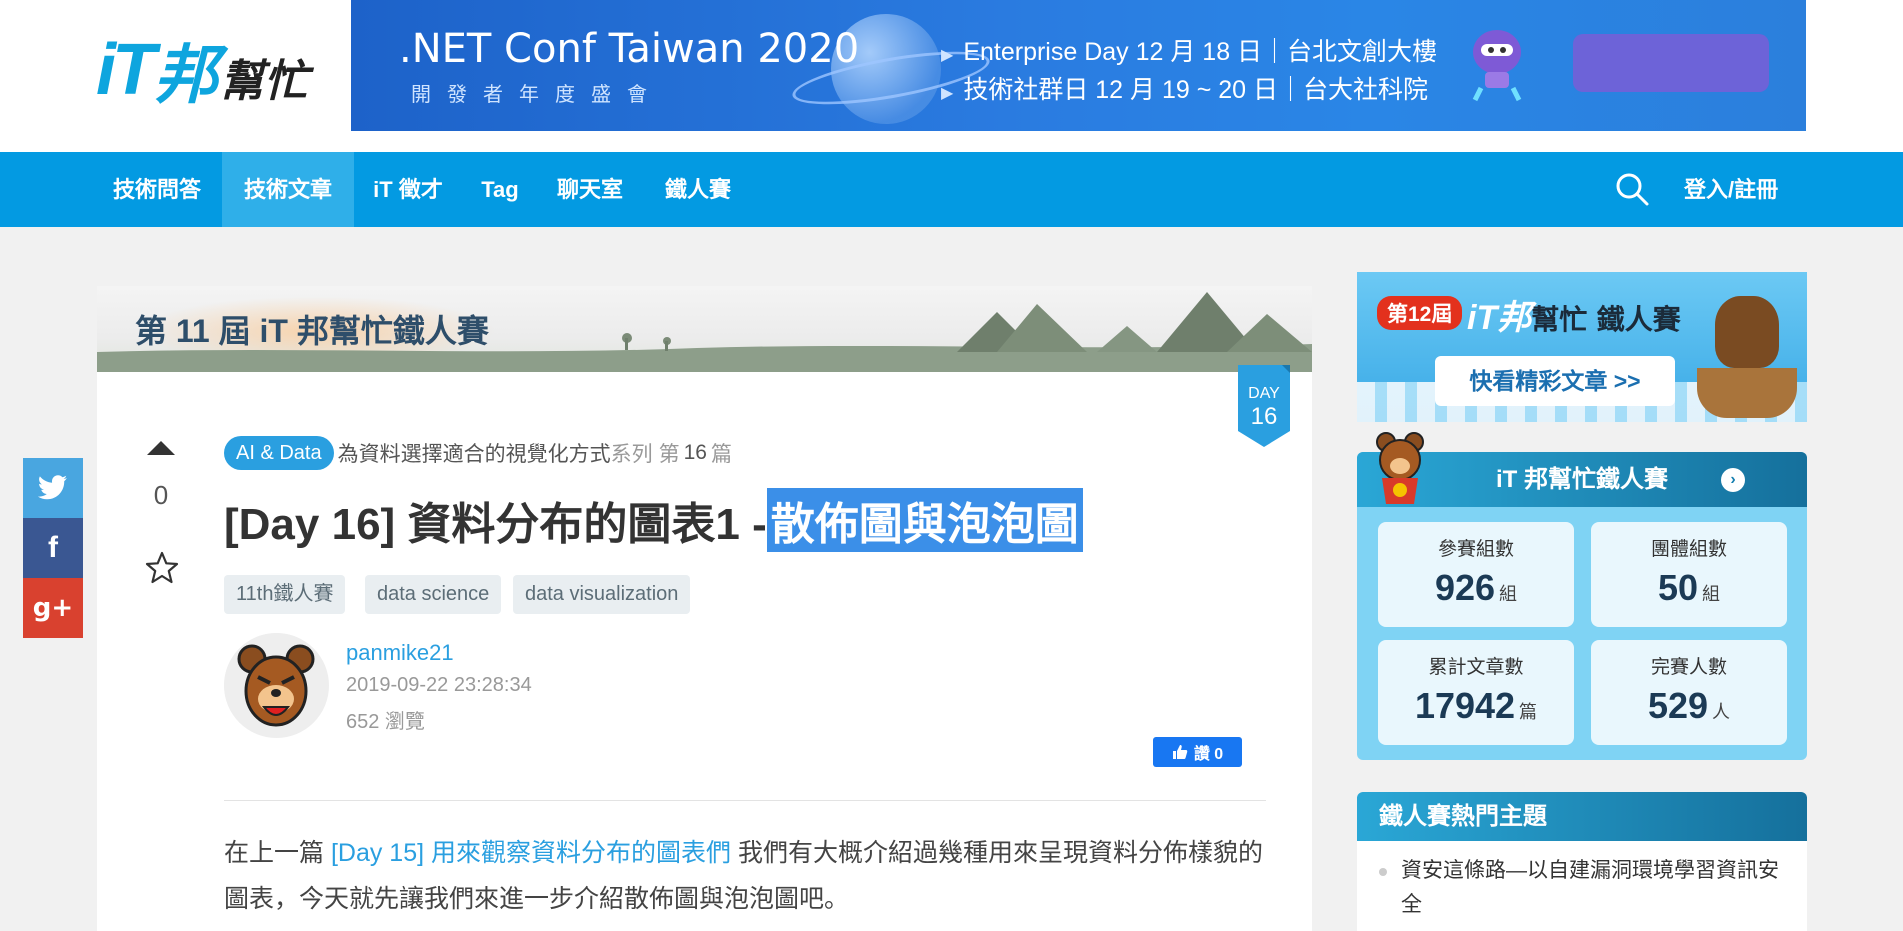  Describe the element at coordinates (400, 653) in the screenshot. I see `author-name-link: panmike21` at that location.